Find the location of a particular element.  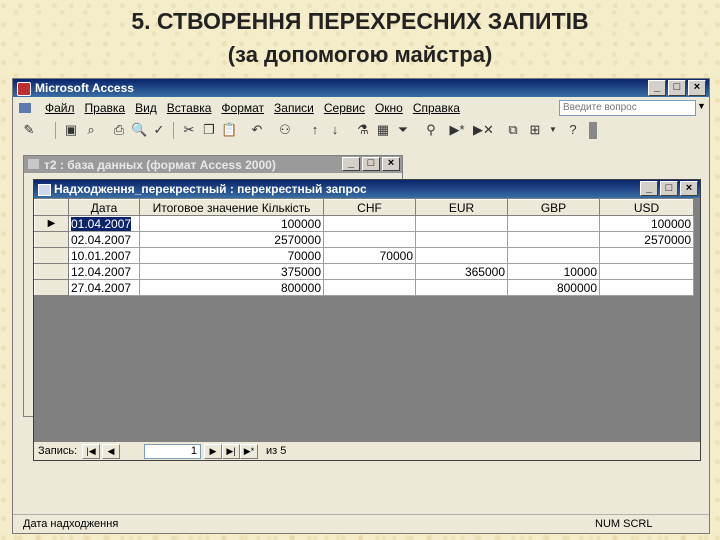

menu-view: Вид is located at coordinates (146, 108).